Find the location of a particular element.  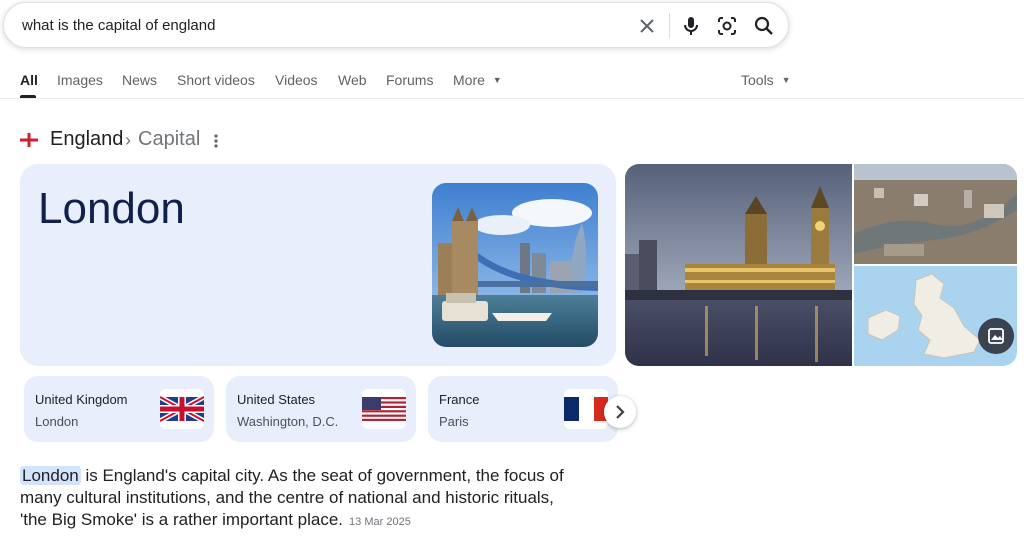

chip-capital: Washington, D.C. is located at coordinates (288, 421).